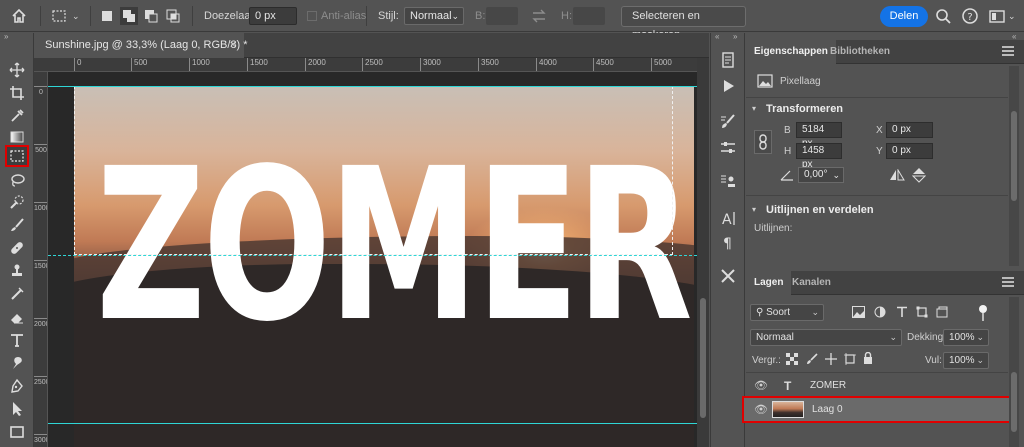 Image resolution: width=1024 pixels, height=447 pixels. I want to click on document-tab: Sunshine.jpg @ 33,3% (Laag 0, RGB/8) * ×, so click(141, 45).